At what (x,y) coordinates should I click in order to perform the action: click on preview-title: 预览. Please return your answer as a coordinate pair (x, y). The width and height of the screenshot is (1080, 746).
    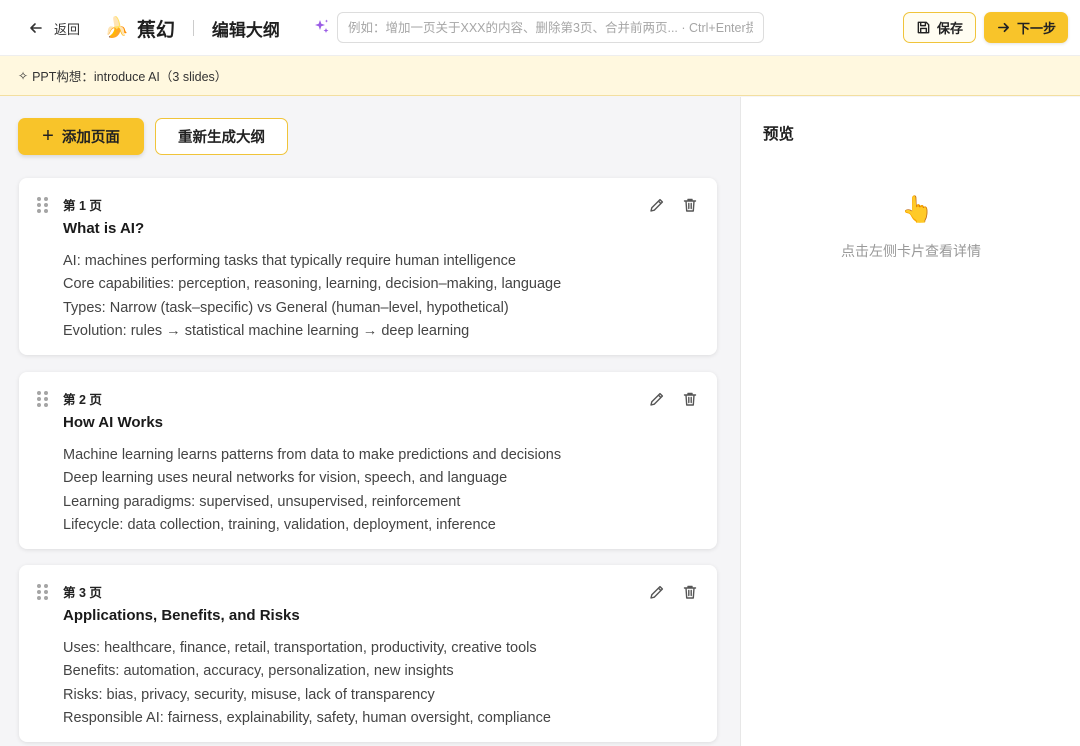
    Looking at the image, I should click on (779, 134).